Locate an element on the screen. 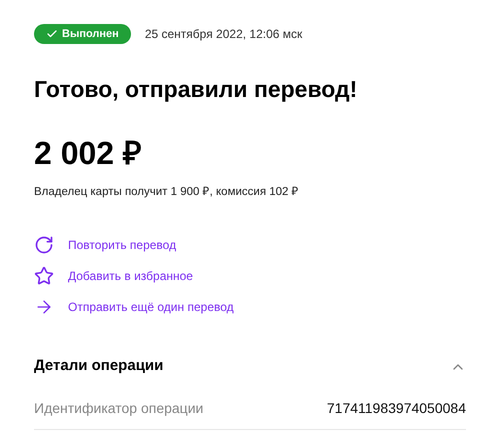 Image resolution: width=500 pixels, height=439 pixels. star-icon is located at coordinates (44, 276).